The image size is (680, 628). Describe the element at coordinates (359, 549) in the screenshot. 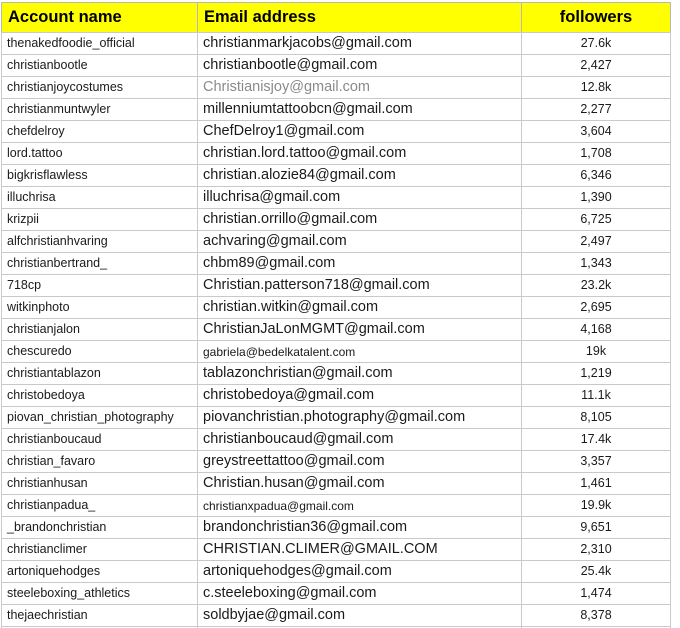

I see `cell-email-address: CHRISTIAN.CLIMER@GMAIL.COM` at that location.